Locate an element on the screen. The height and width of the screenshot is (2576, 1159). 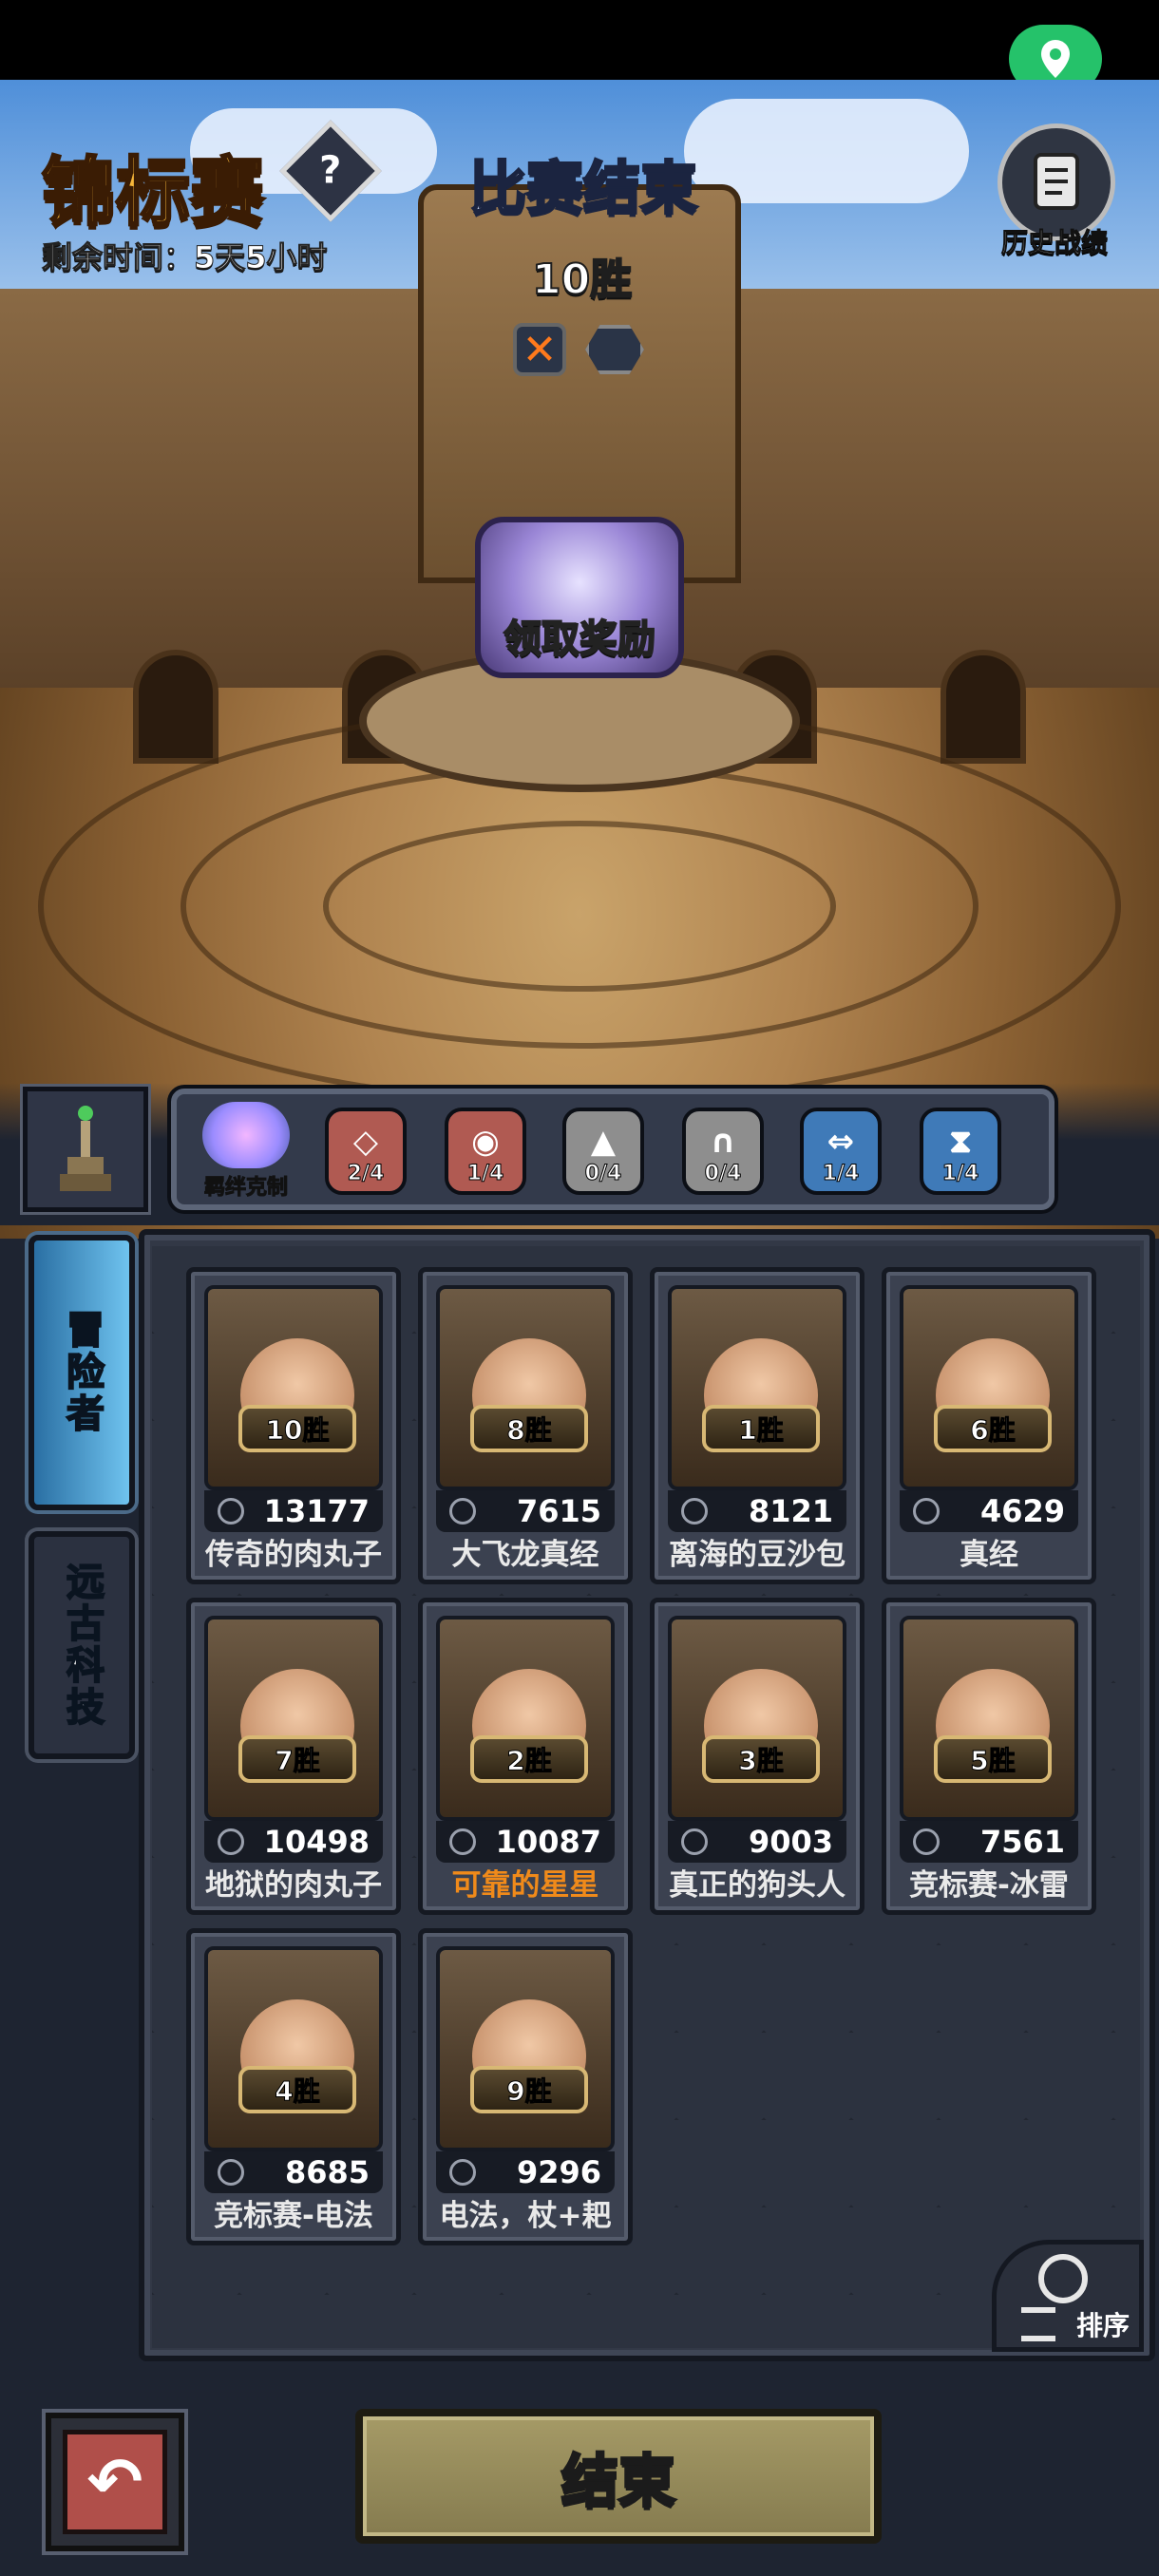
hero-card: 9胜 9296 电法，杖+耙 is located at coordinates (525, 2086).